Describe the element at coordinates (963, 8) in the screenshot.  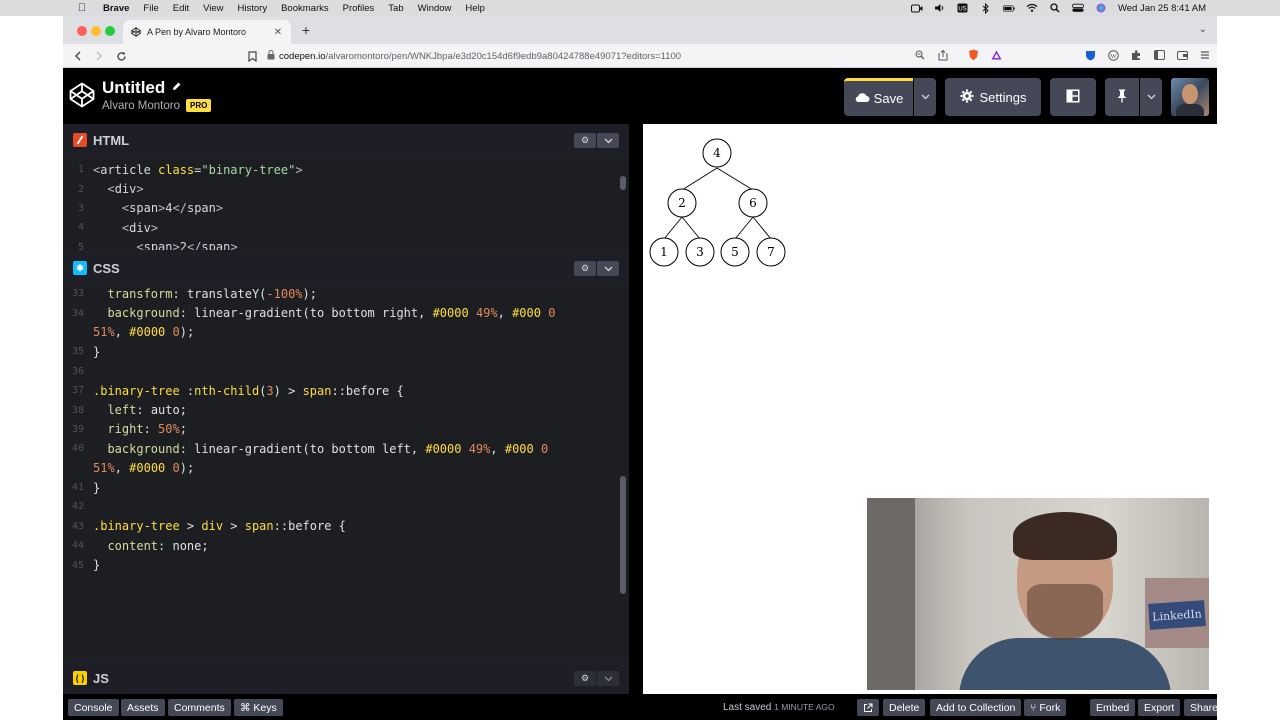
I see `us-flag-icon: US` at that location.